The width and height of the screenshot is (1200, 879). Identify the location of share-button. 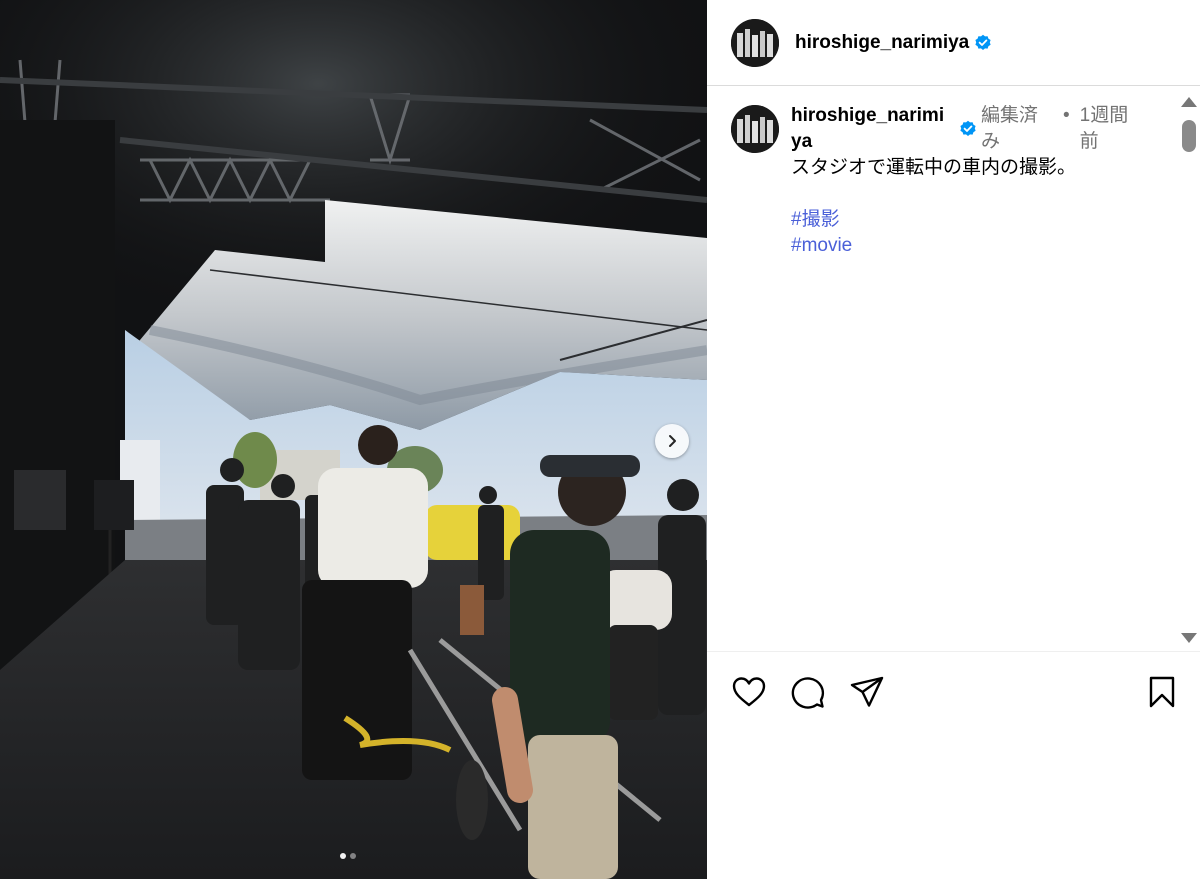
(867, 692).